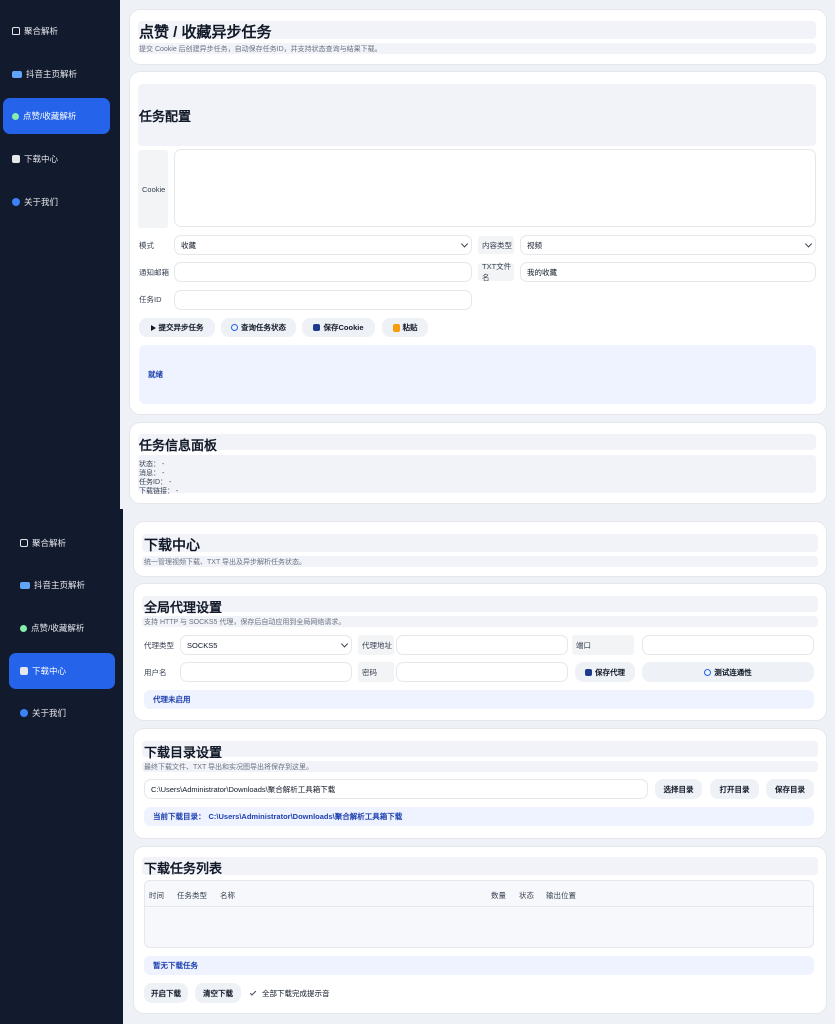 The width and height of the screenshot is (835, 1024). What do you see at coordinates (477, 374) in the screenshot?
I see `config-status: 就绪` at bounding box center [477, 374].